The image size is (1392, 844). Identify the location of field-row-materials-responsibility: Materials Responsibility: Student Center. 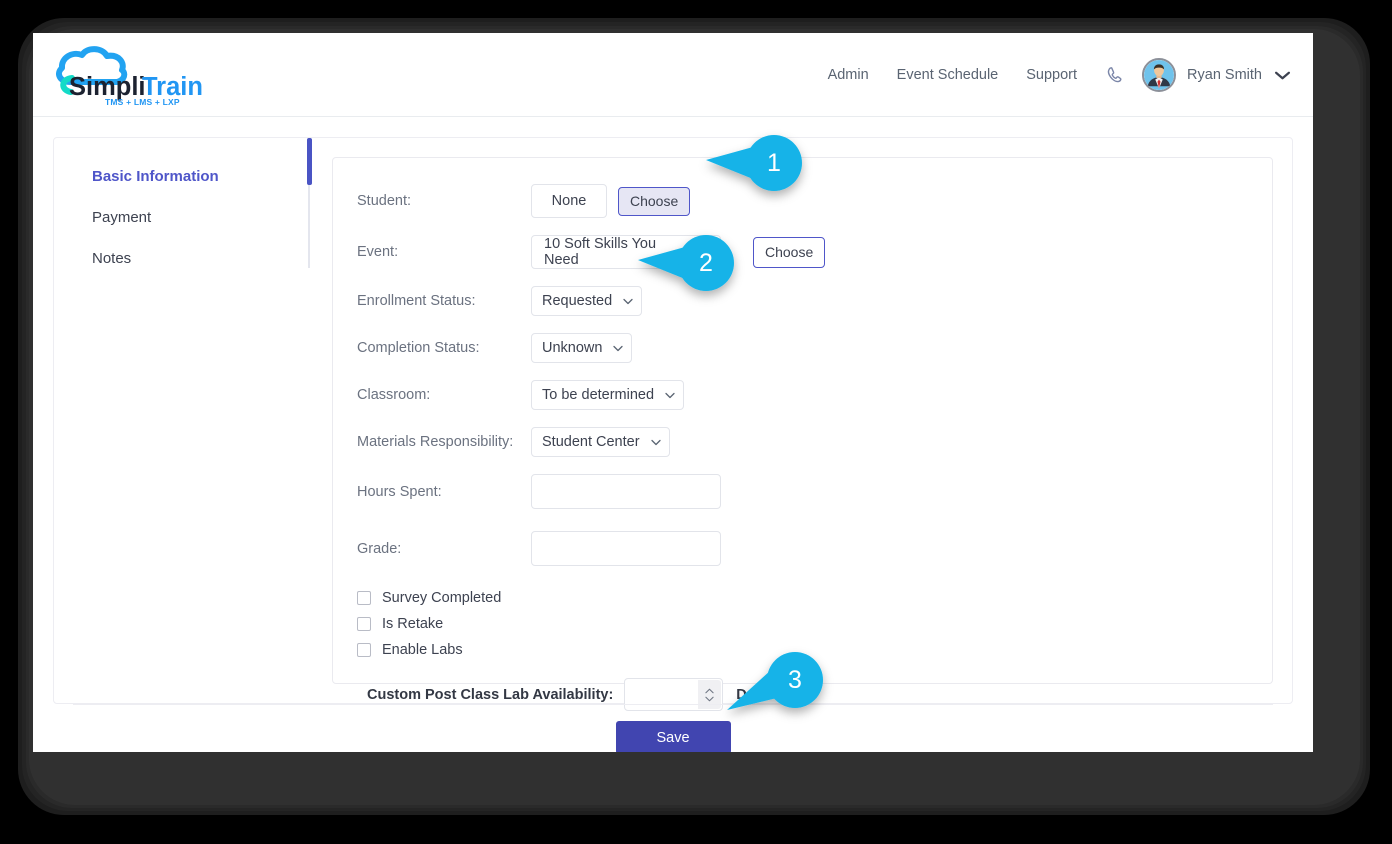
(802, 442).